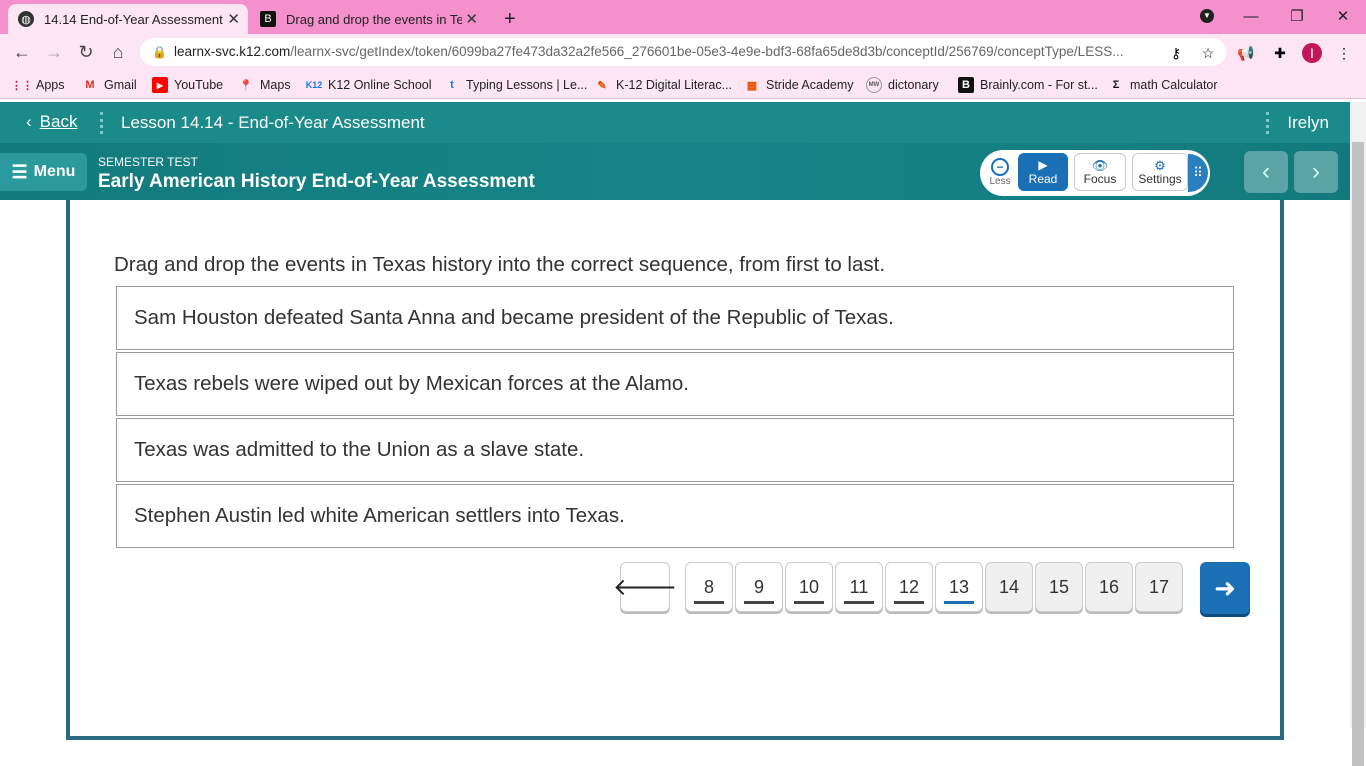 This screenshot has height=766, width=1366. I want to click on page-number: 17, so click(1159, 586).